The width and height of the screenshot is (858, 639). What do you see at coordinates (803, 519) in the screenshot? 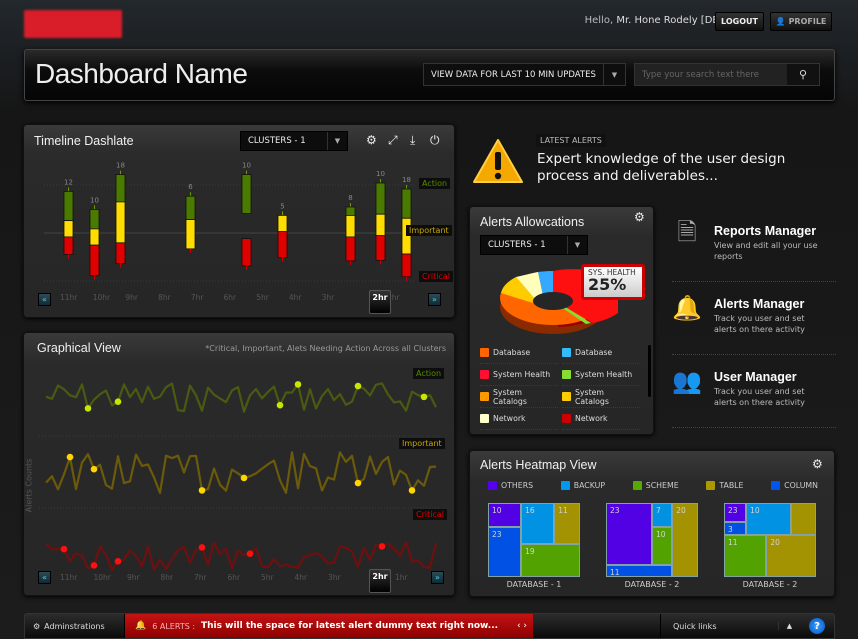
I see `treemap-cell` at bounding box center [803, 519].